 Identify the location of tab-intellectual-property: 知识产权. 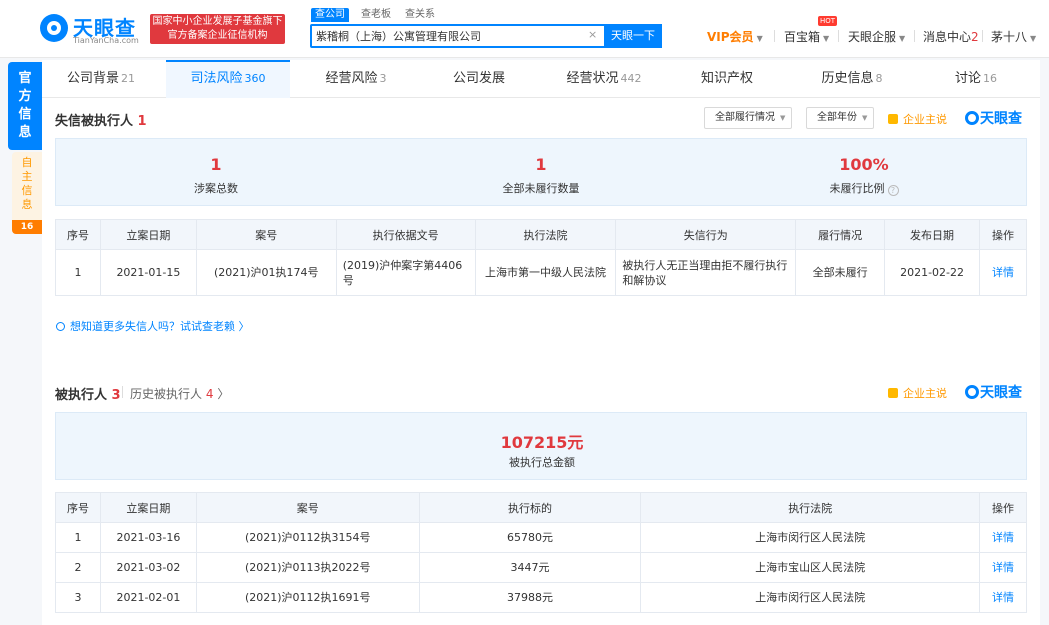
(728, 79).